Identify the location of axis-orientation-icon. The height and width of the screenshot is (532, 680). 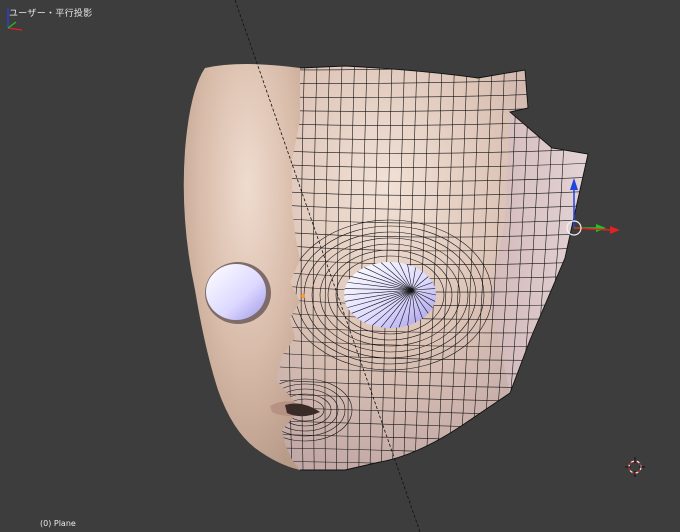
(15, 19).